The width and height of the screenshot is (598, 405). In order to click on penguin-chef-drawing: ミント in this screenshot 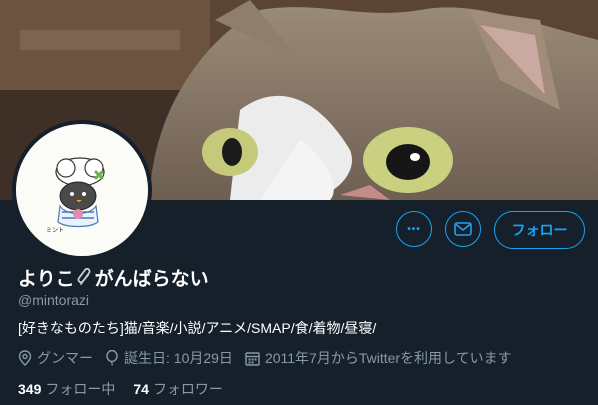, I will do `click(82, 190)`.